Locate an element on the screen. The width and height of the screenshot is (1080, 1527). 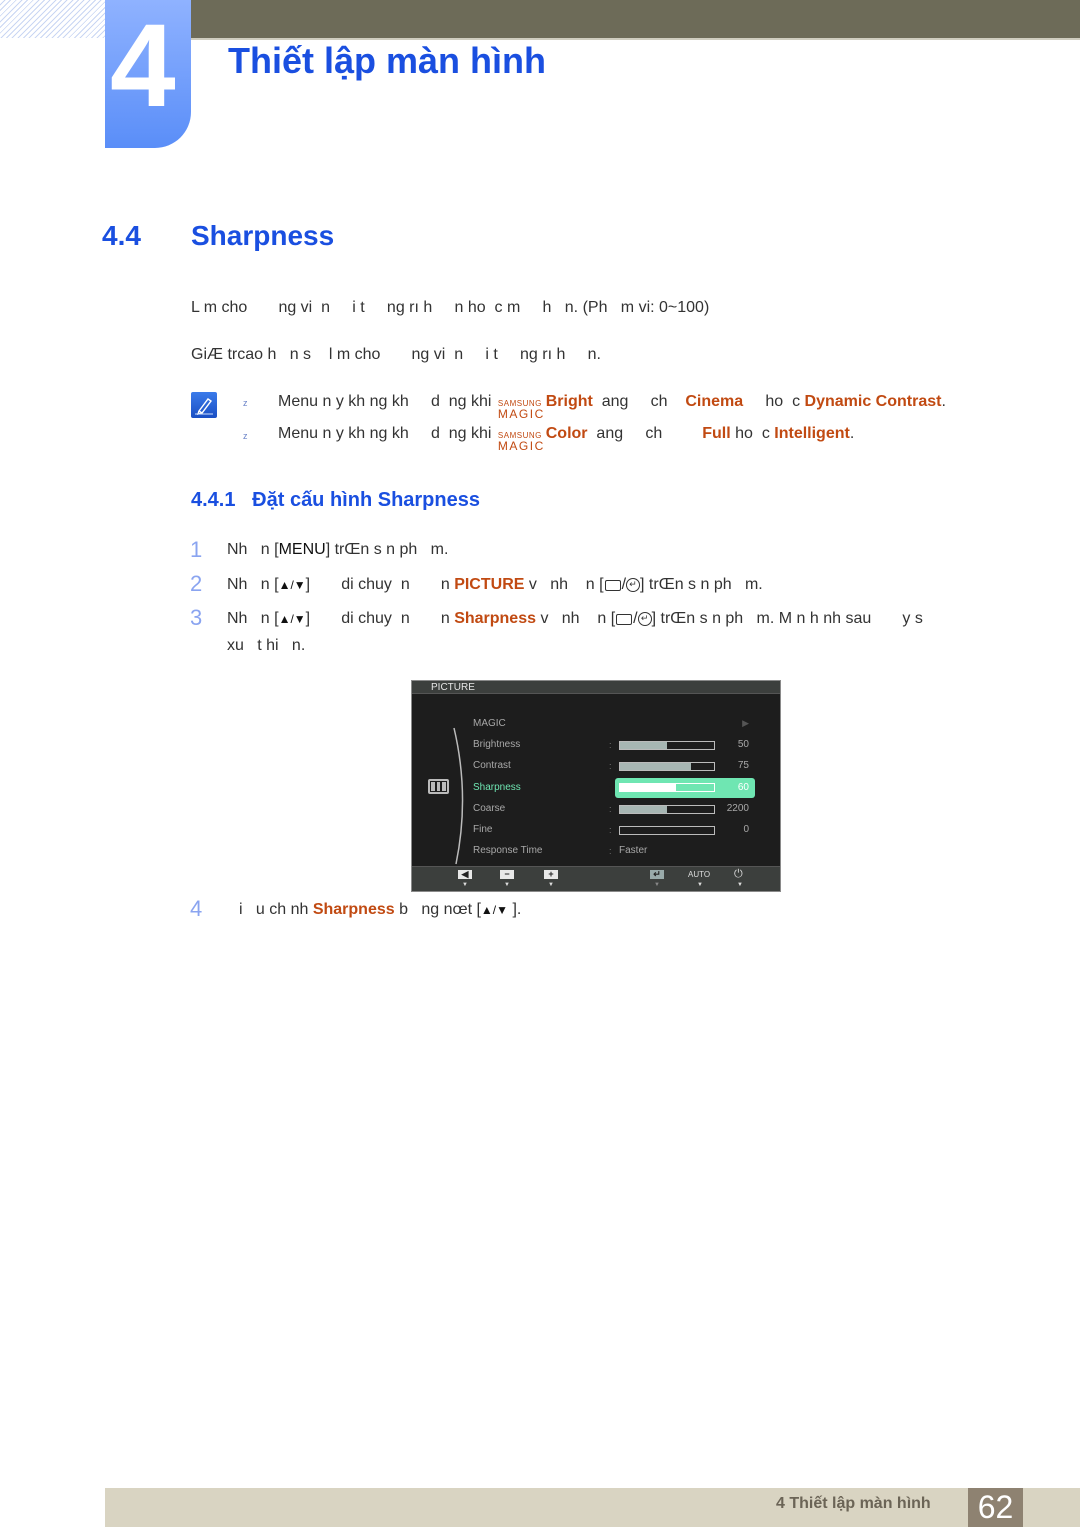
osd-item-magic: MAGIC is located at coordinates (489, 723).